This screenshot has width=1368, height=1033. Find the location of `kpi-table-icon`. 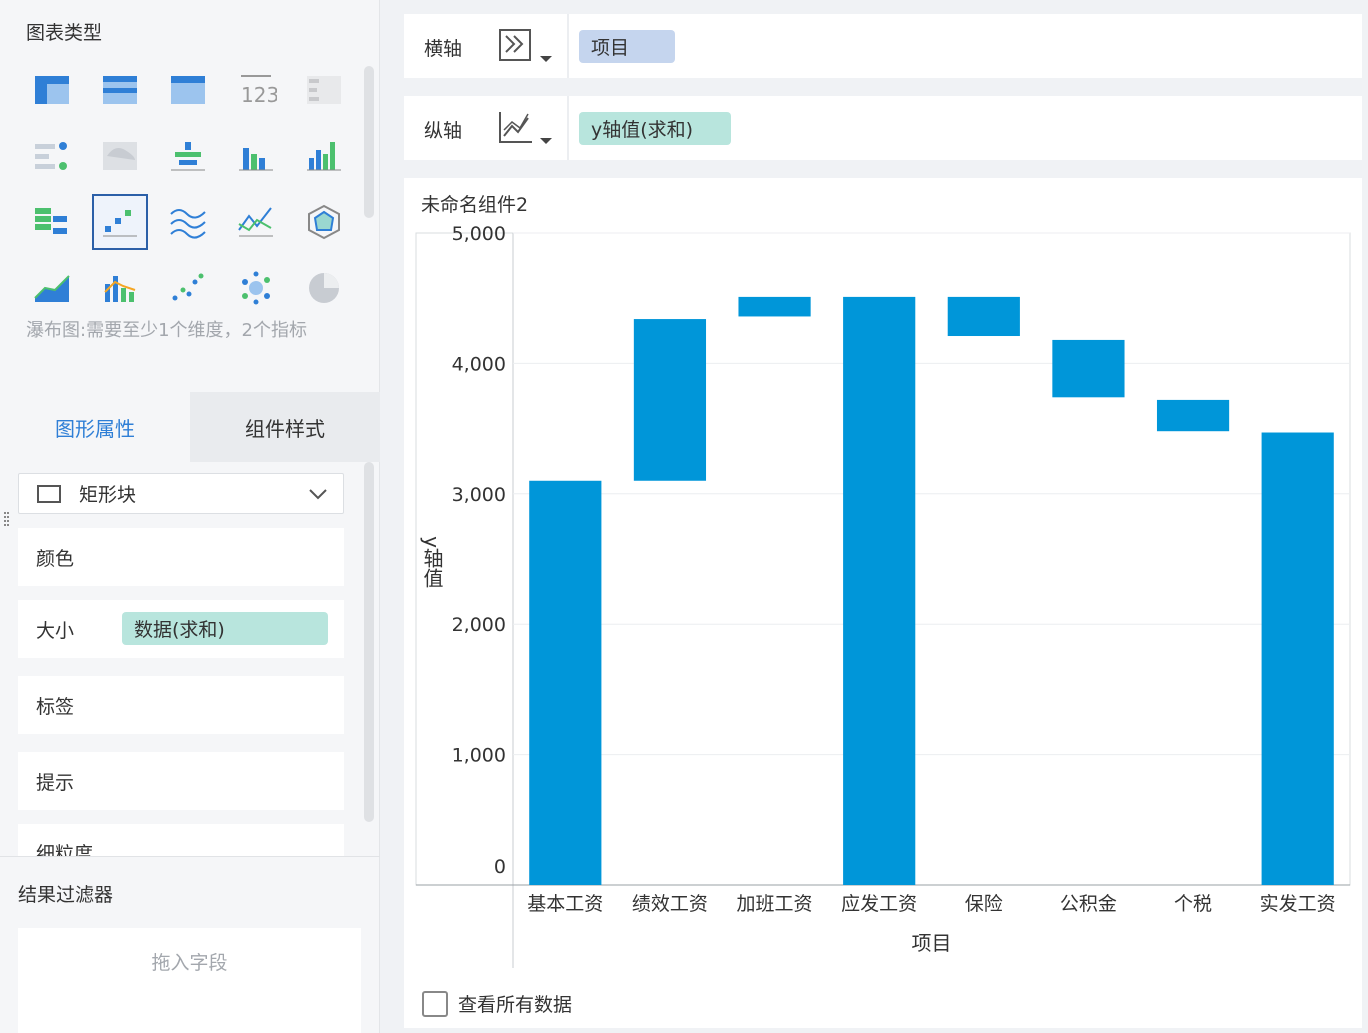

kpi-table-icon is located at coordinates (324, 90).